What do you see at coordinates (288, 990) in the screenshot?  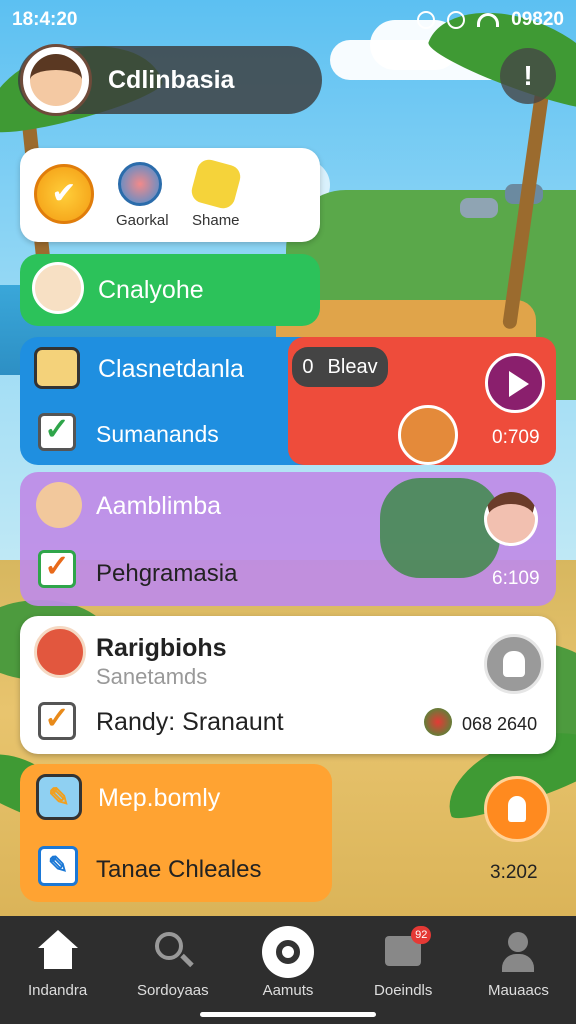 I see `nav-label: Aamuts` at bounding box center [288, 990].